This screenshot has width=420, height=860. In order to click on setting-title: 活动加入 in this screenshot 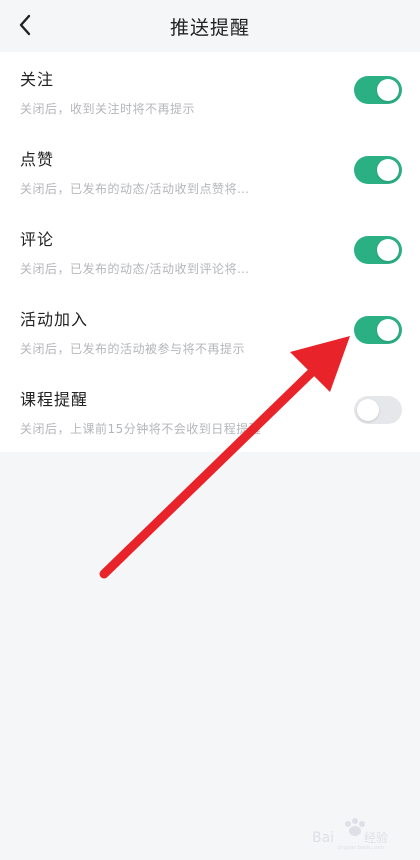, I will do `click(54, 319)`.